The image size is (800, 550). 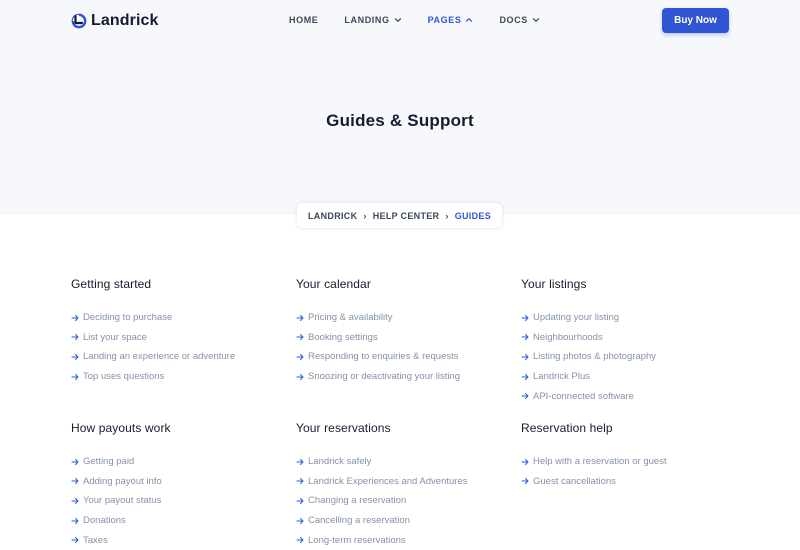 I want to click on list-item: Pricing & availability, so click(x=408, y=318).